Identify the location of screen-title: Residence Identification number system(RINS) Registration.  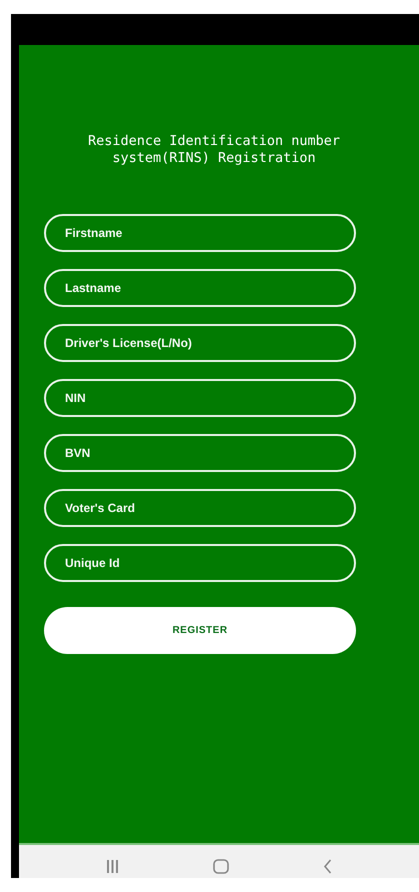
(214, 150).